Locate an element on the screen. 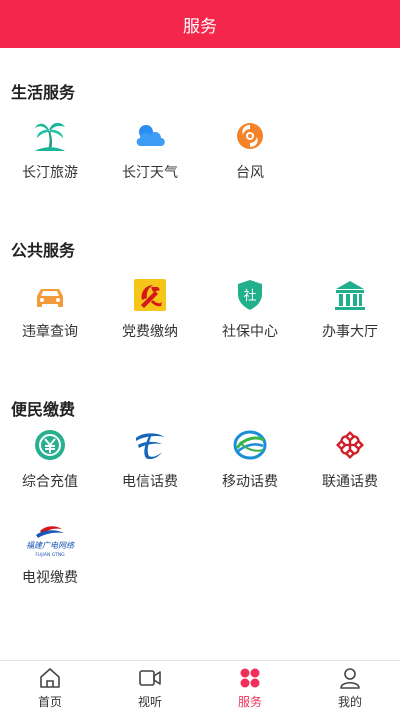  service-mobile-bill: 移动话费 is located at coordinates (250, 467).